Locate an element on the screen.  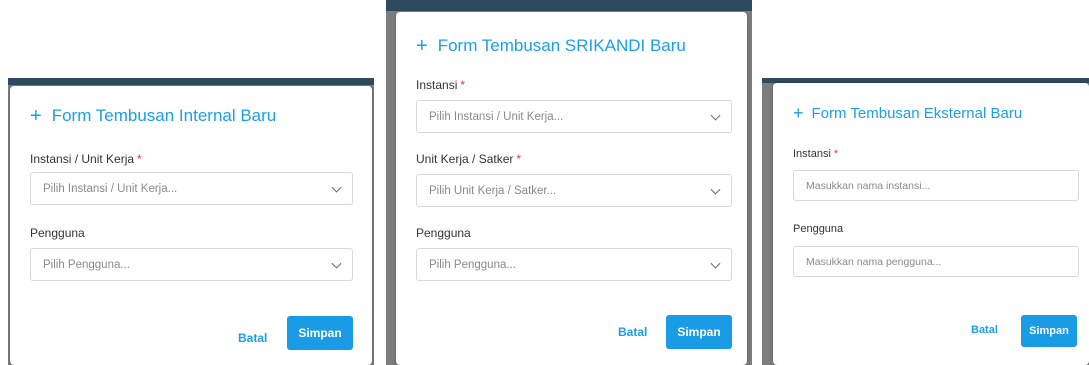
instansi-unit-kerja-label: Instansi / Unit Kerja * is located at coordinates (86, 159).